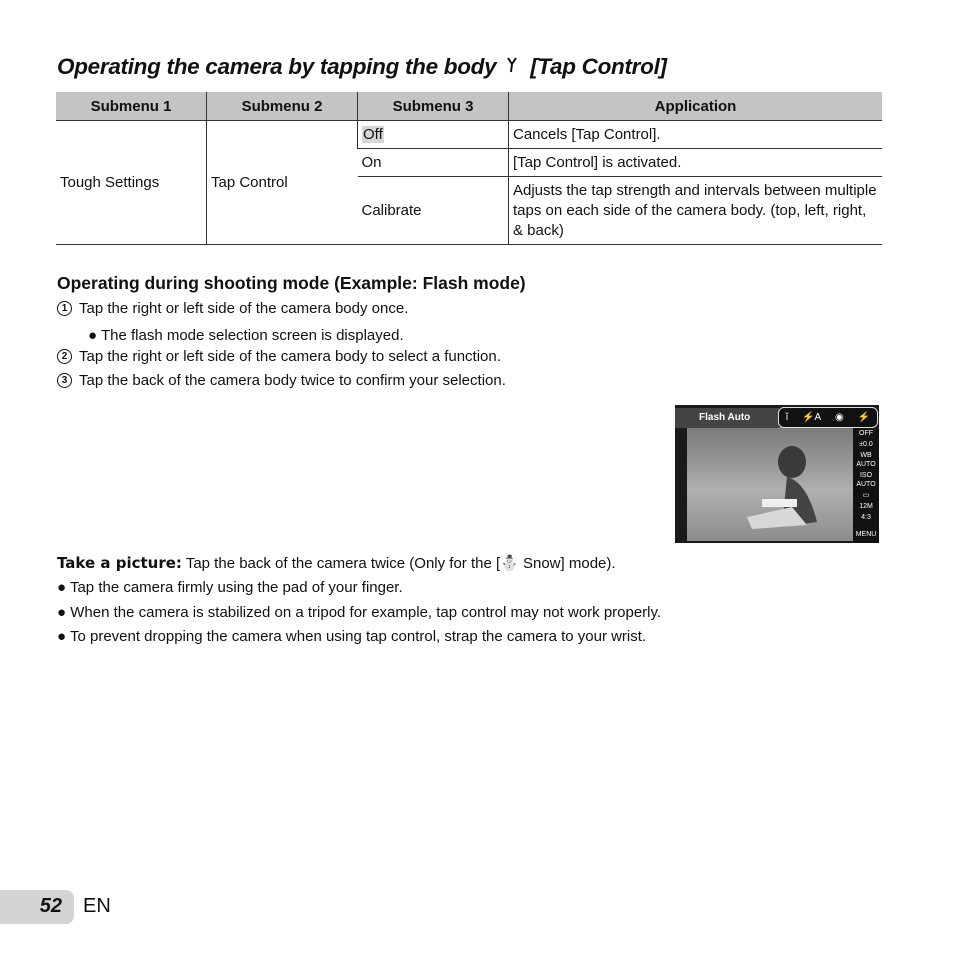 The image size is (954, 954). What do you see at coordinates (866, 444) in the screenshot?
I see `exposure-indicator: ±0.0` at bounding box center [866, 444].